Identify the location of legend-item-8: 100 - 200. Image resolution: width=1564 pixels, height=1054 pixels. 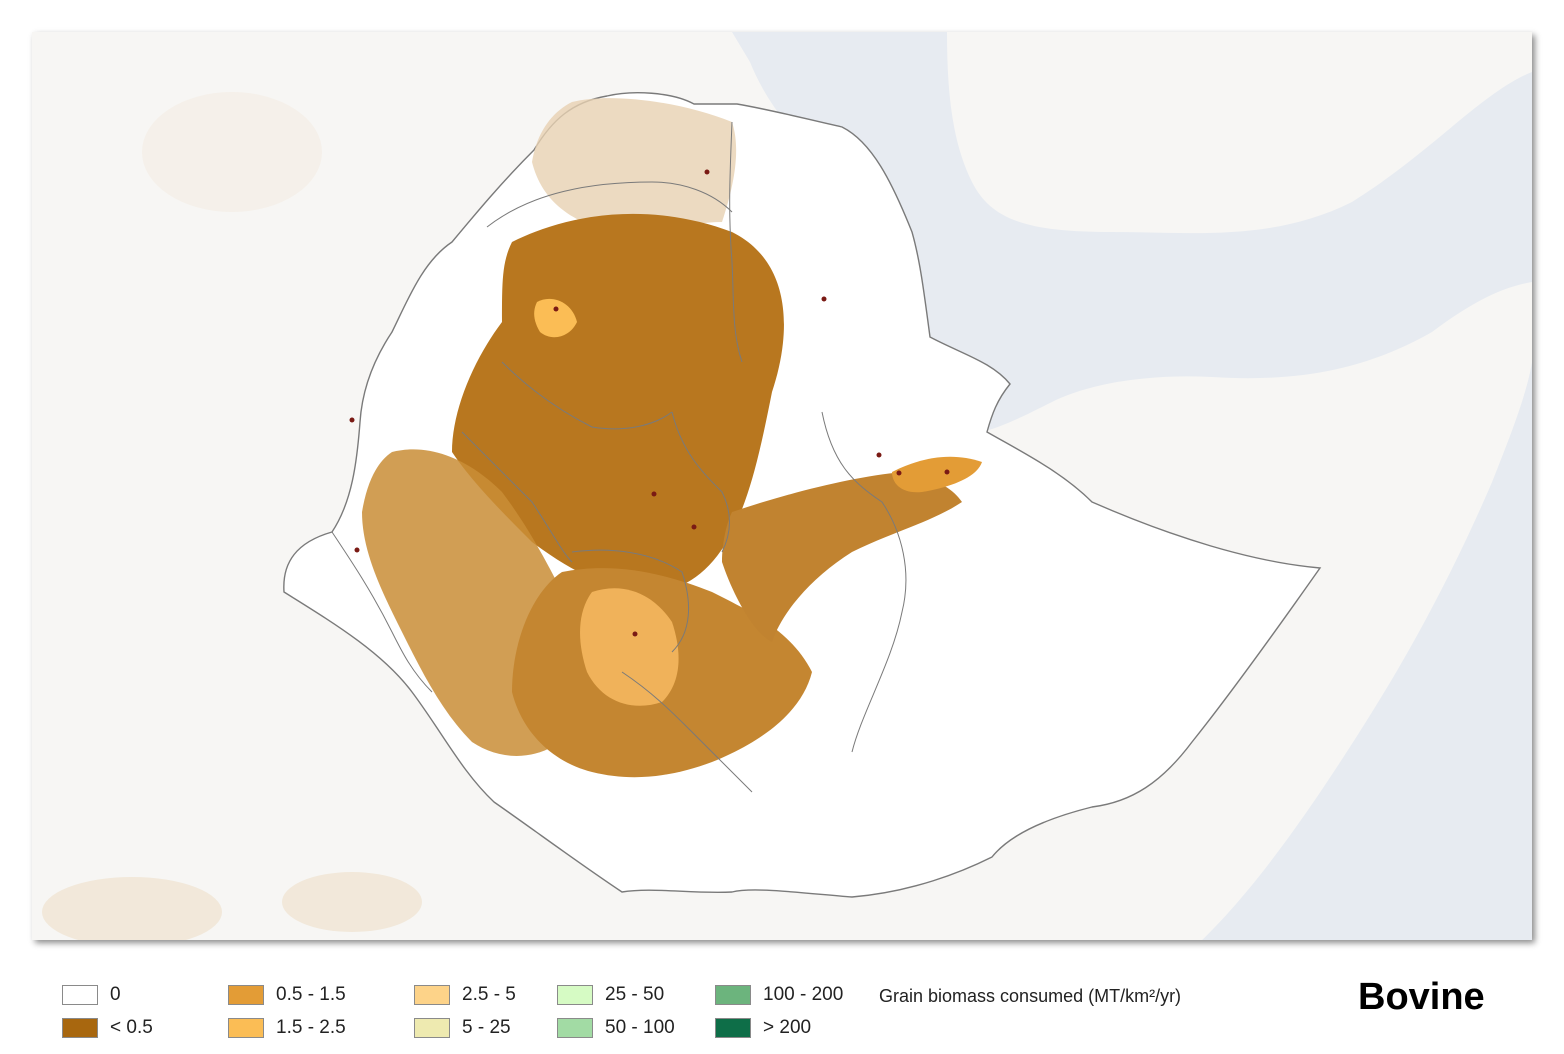
(779, 995).